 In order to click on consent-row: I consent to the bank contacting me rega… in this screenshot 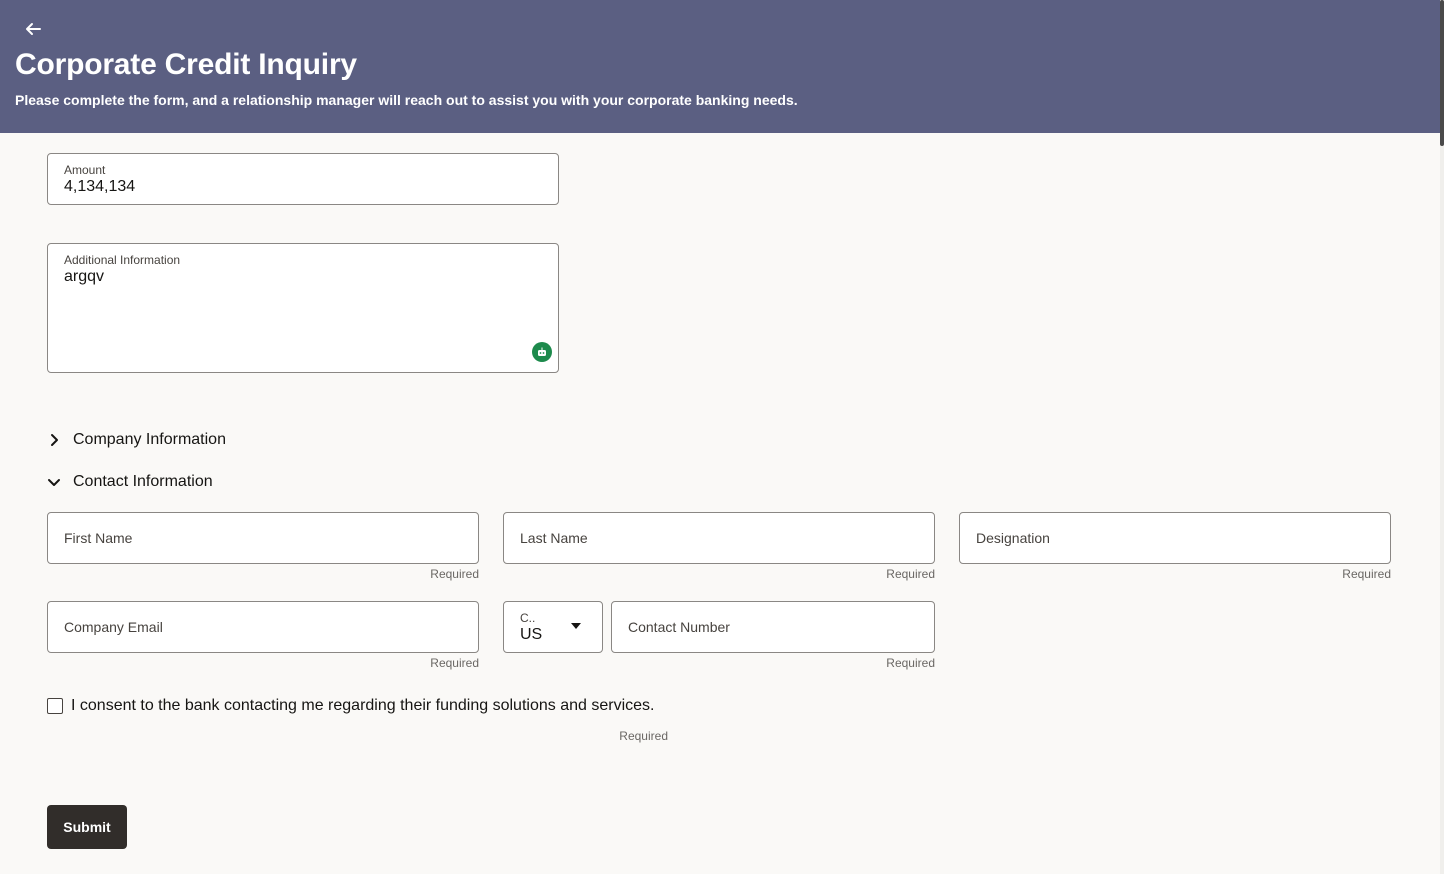, I will do `click(350, 706)`.